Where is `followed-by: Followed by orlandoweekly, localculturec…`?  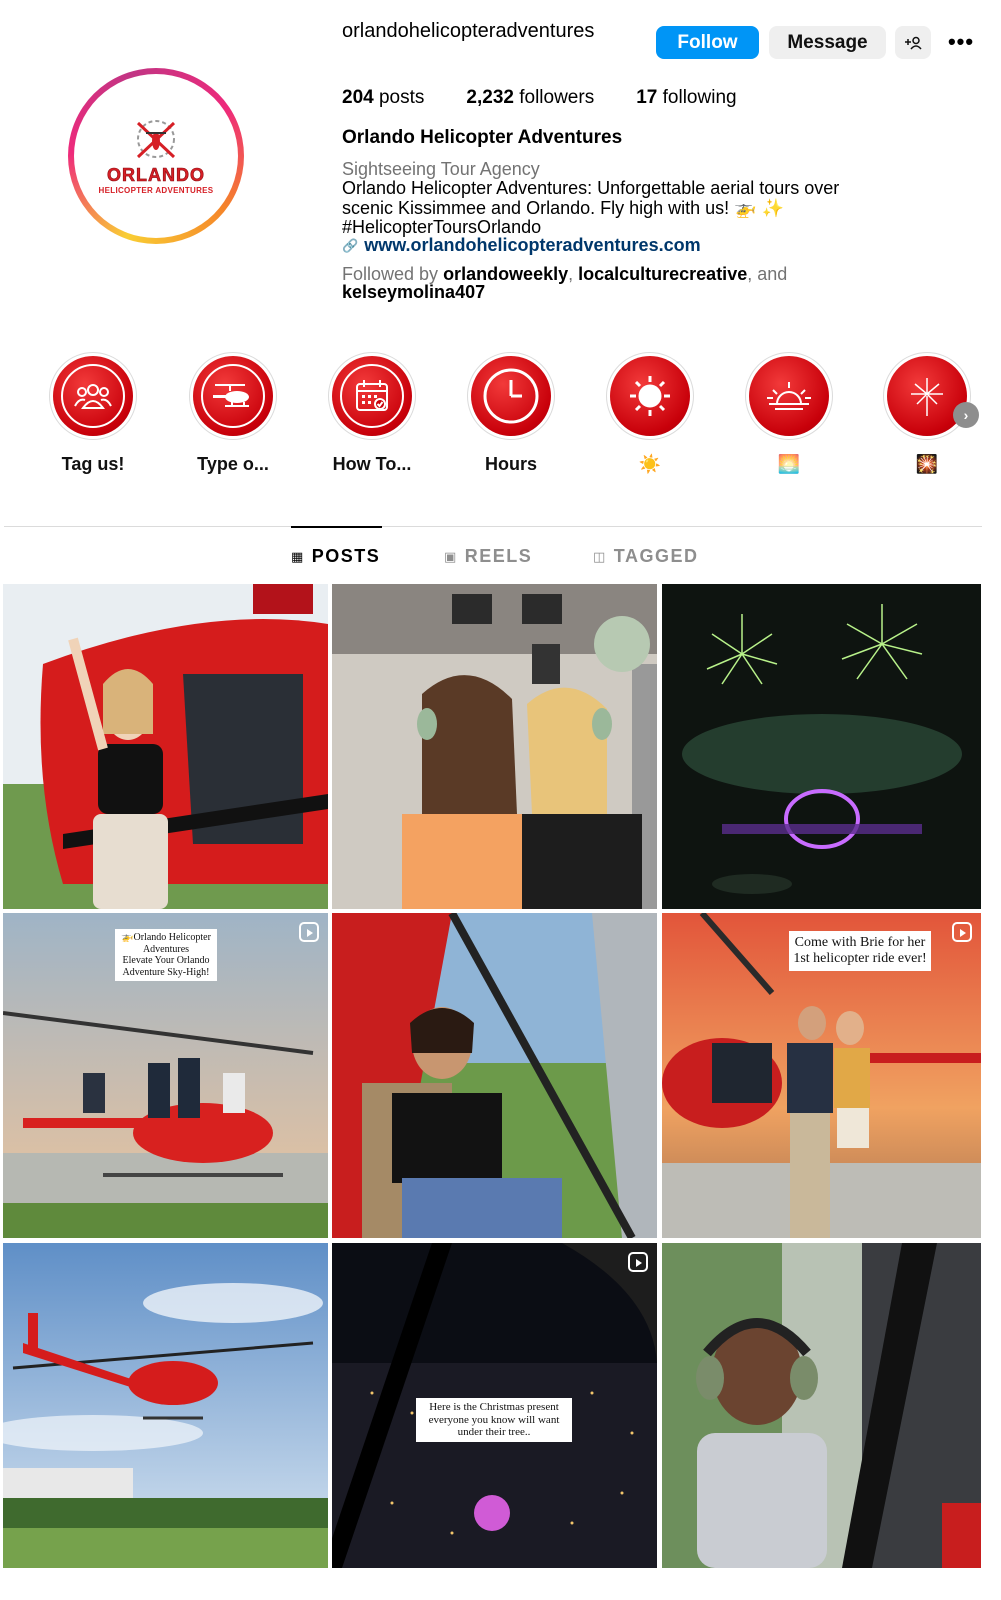
followed-by: Followed by orlandoweekly, localculturec… is located at coordinates (622, 283).